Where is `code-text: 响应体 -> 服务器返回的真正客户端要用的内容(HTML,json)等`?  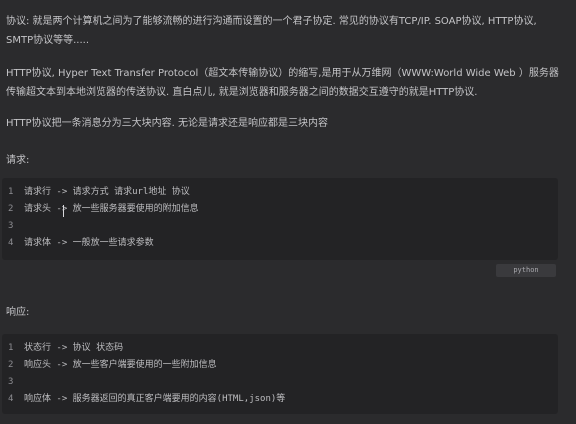
code-text: 响应体 -> 服务器返回的真正客户端要用的内容(HTML,json)等 is located at coordinates (155, 399).